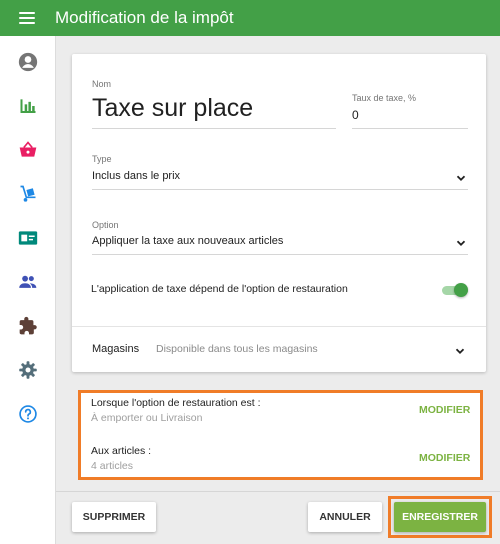 This screenshot has height=544, width=500. What do you see at coordinates (102, 159) in the screenshot?
I see `type-label: Type` at bounding box center [102, 159].